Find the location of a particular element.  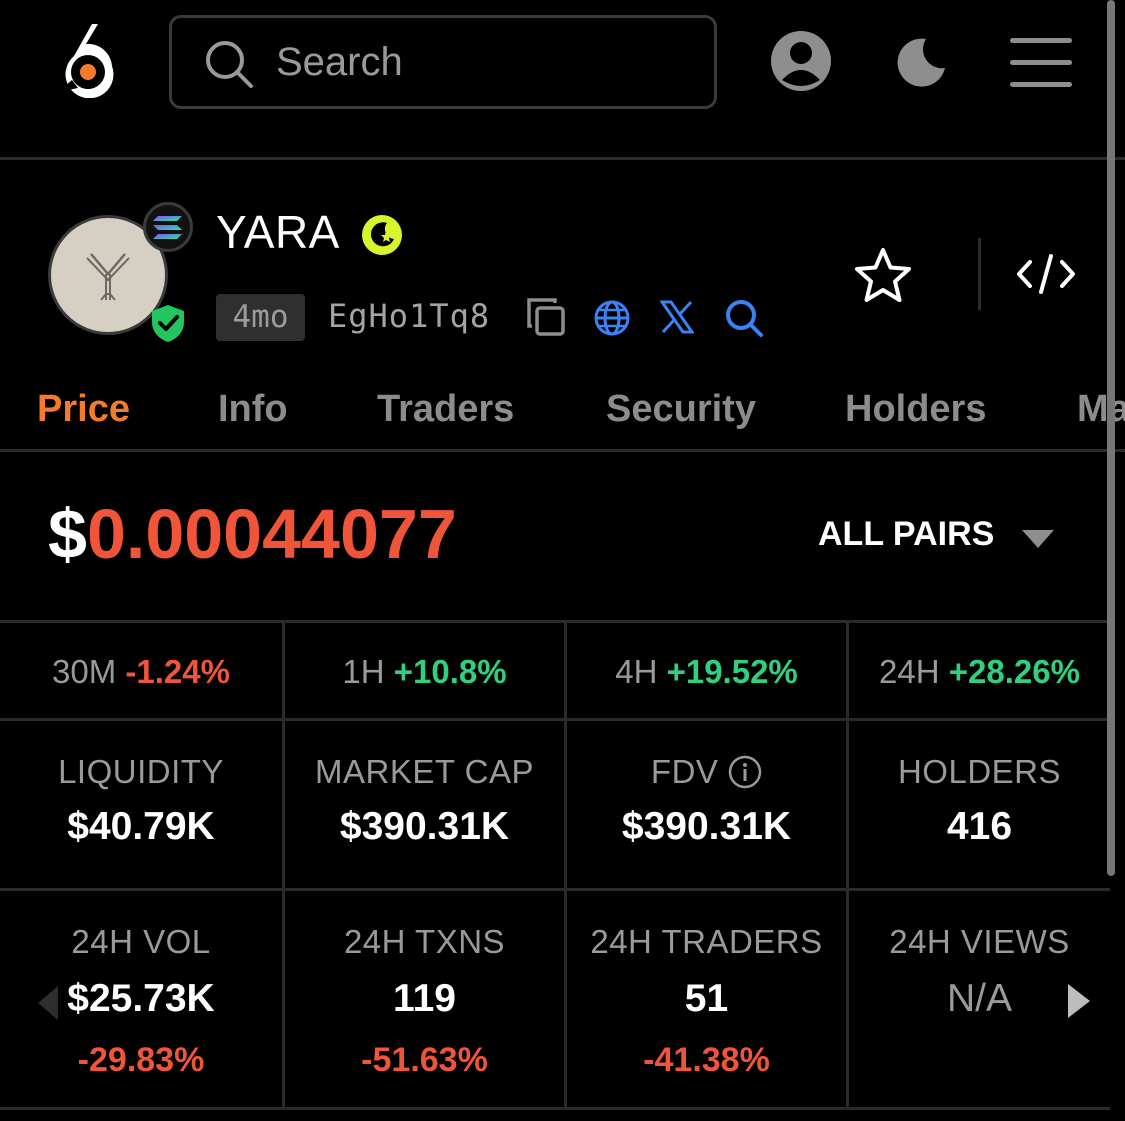

solana-icon is located at coordinates (167, 227).